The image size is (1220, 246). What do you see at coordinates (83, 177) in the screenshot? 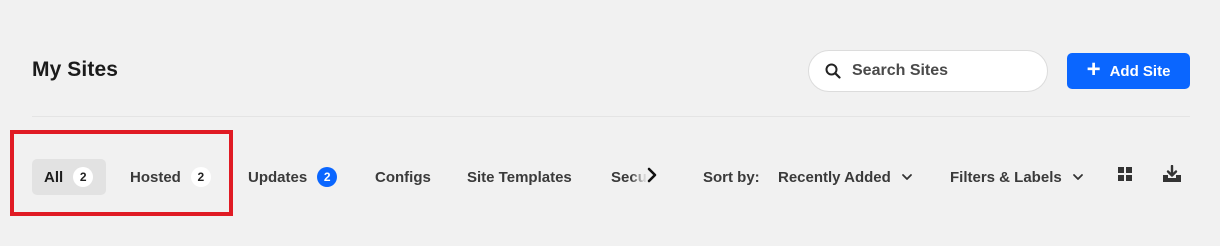
I see `tab-all-count-badge: 2` at bounding box center [83, 177].